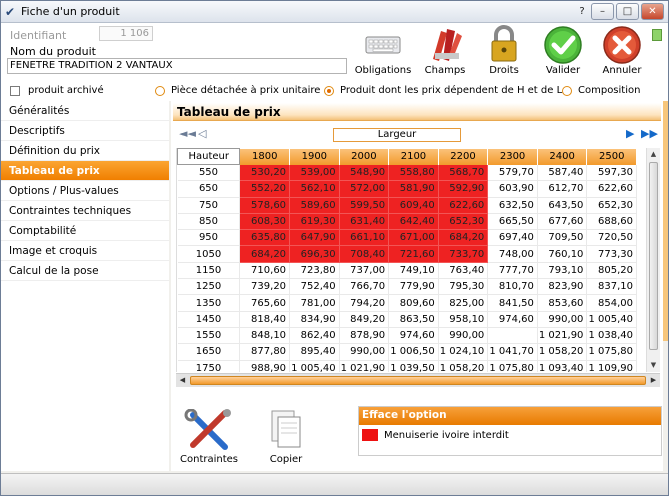 The image size is (669, 496). I want to click on price-cell: 737,00, so click(364, 271).